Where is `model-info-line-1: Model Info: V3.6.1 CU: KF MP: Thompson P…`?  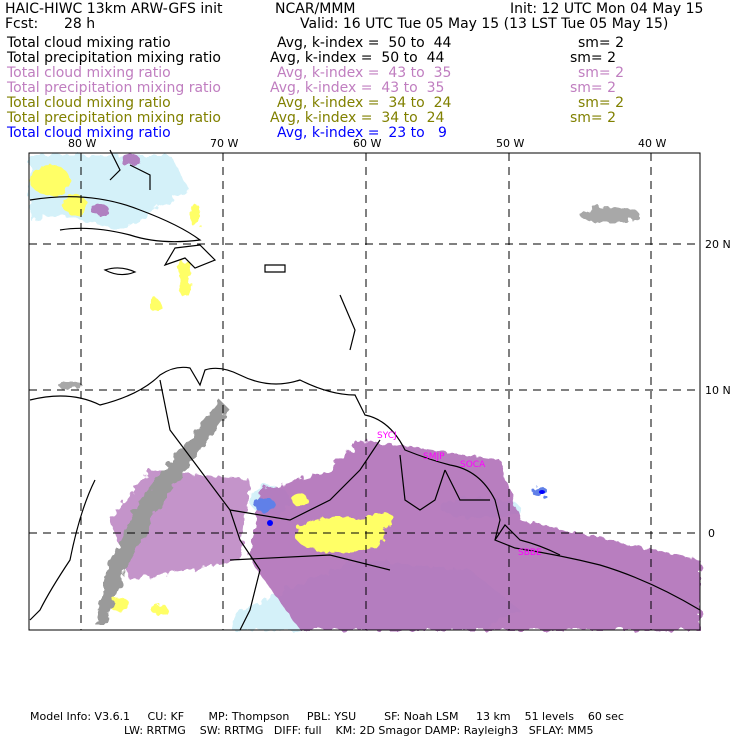
model-info-line-1: Model Info: V3.6.1 CU: KF MP: Thompson P… is located at coordinates (327, 716).